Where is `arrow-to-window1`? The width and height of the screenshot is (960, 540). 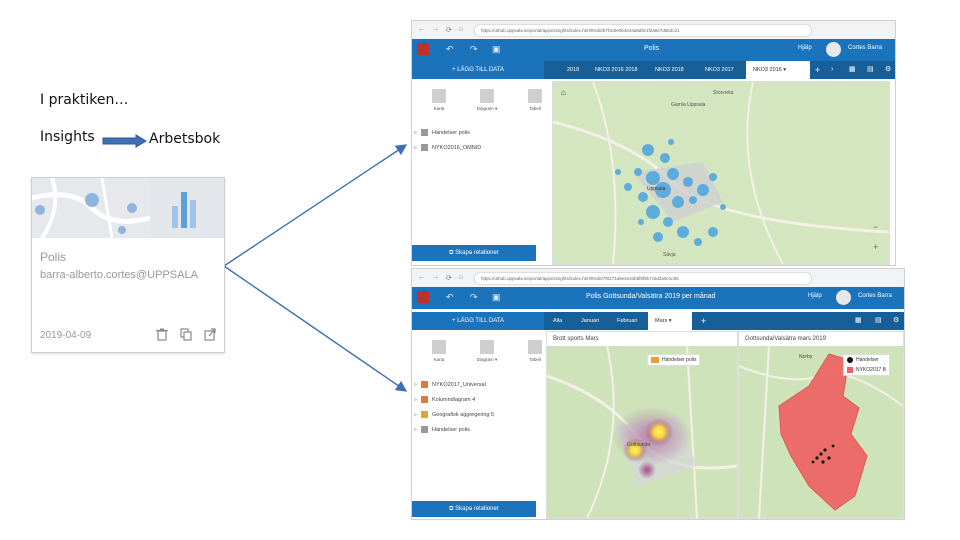
arrow-to-window1 is located at coordinates (315, 205).